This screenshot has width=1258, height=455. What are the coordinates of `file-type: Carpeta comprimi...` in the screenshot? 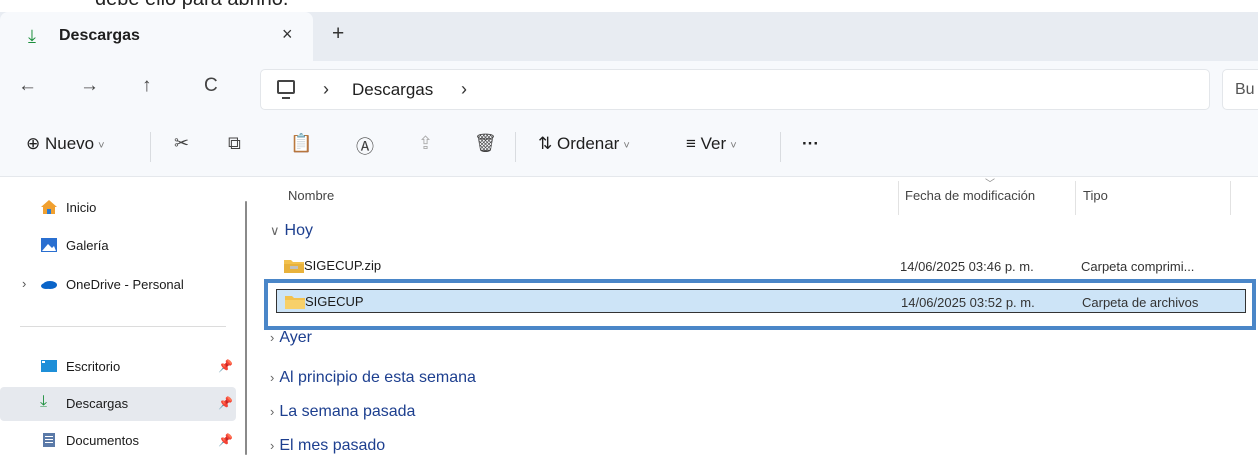 It's located at (1138, 266).